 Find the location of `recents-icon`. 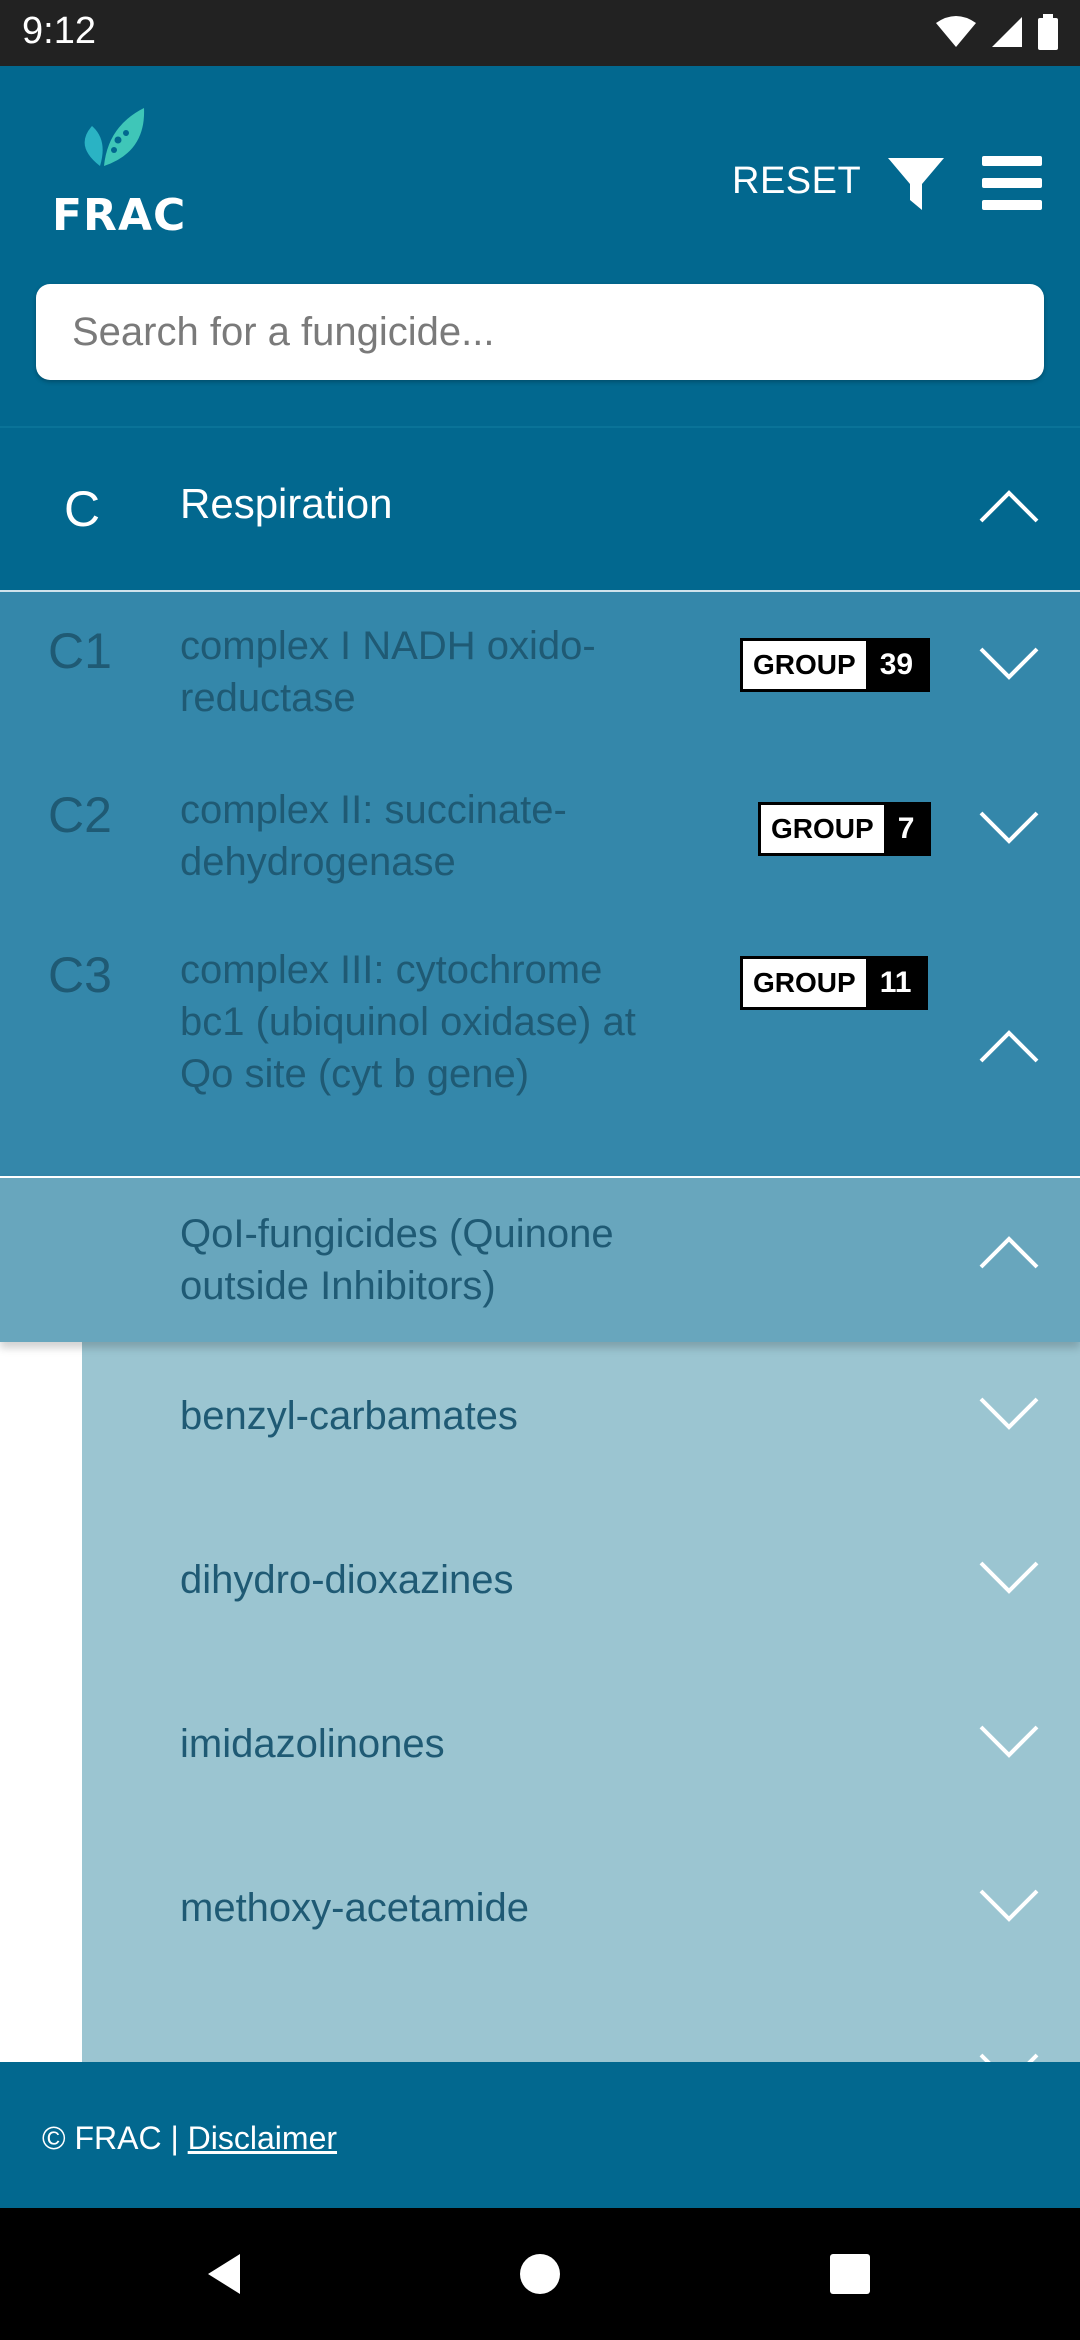

recents-icon is located at coordinates (850, 2274).